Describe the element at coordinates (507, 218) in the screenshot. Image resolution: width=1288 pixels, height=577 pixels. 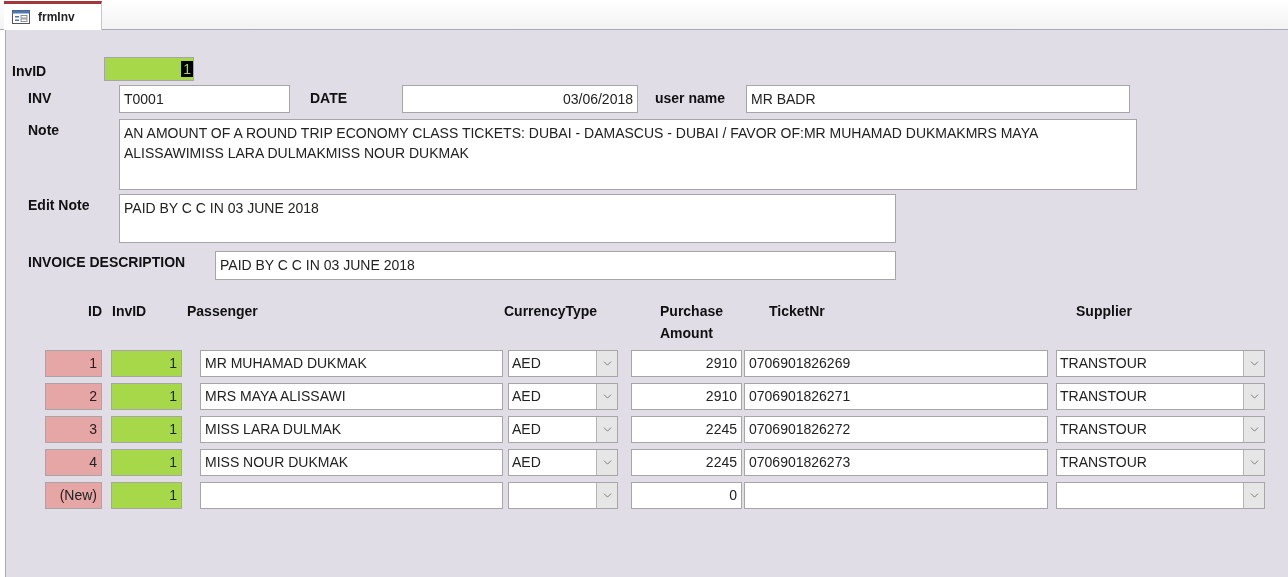
I see `edit-note-field: PAID BY C C IN 03 JUNE 2018` at that location.